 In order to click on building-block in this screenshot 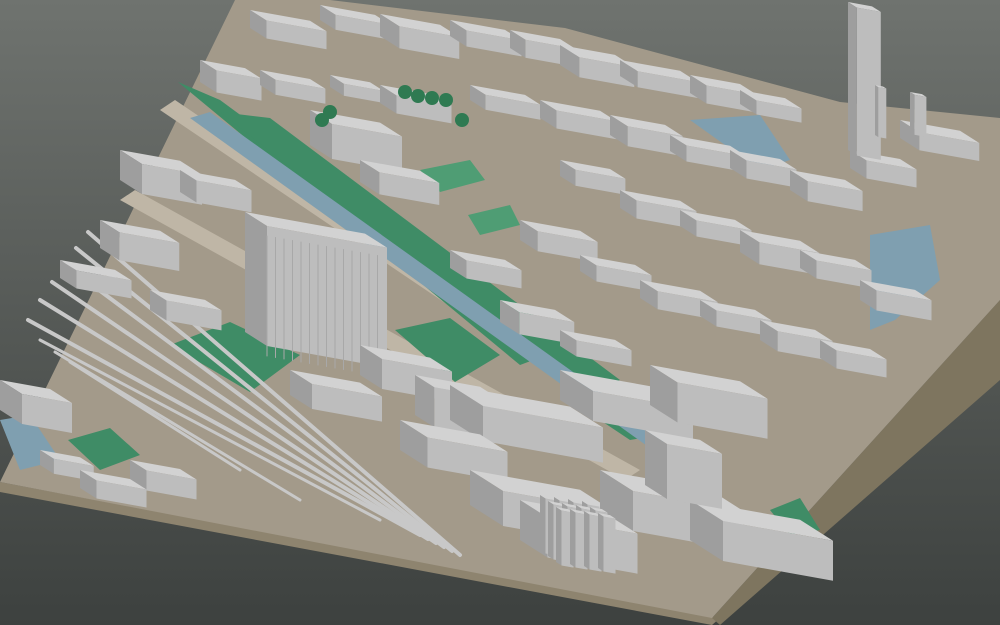, I will do `click(694, 476)`.